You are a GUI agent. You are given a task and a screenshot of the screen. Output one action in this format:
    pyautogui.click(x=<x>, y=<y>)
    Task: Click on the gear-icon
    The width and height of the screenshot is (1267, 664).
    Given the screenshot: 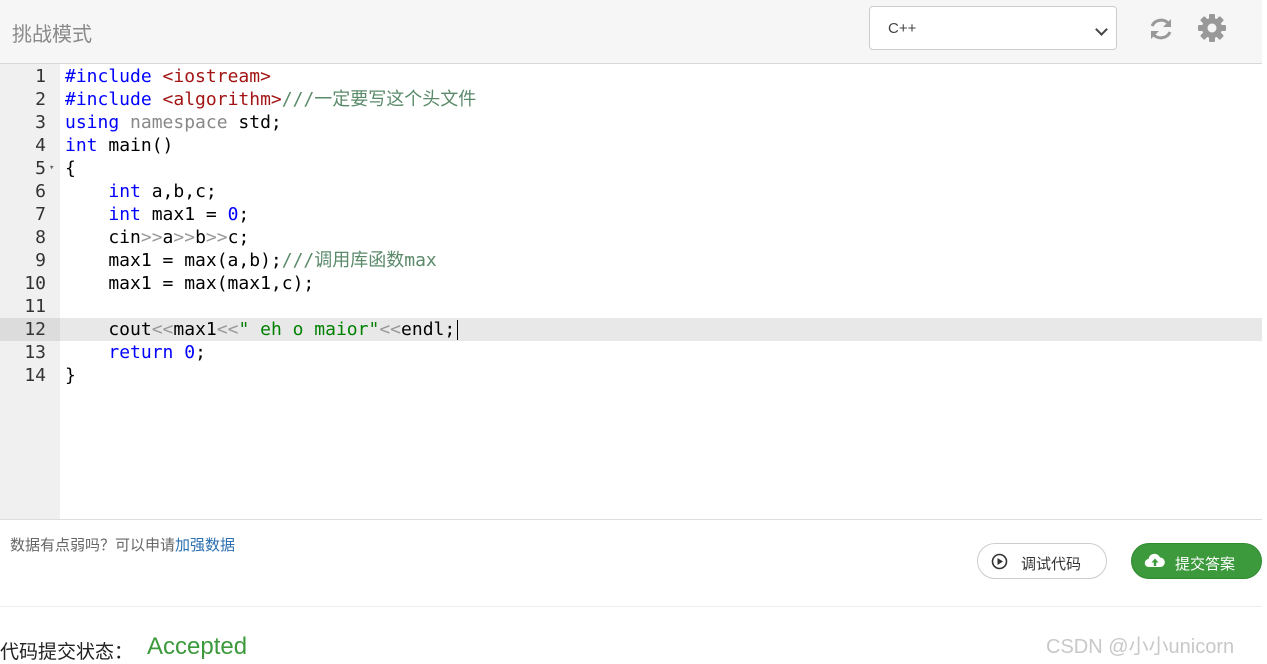 What is the action you would take?
    pyautogui.click(x=1212, y=28)
    